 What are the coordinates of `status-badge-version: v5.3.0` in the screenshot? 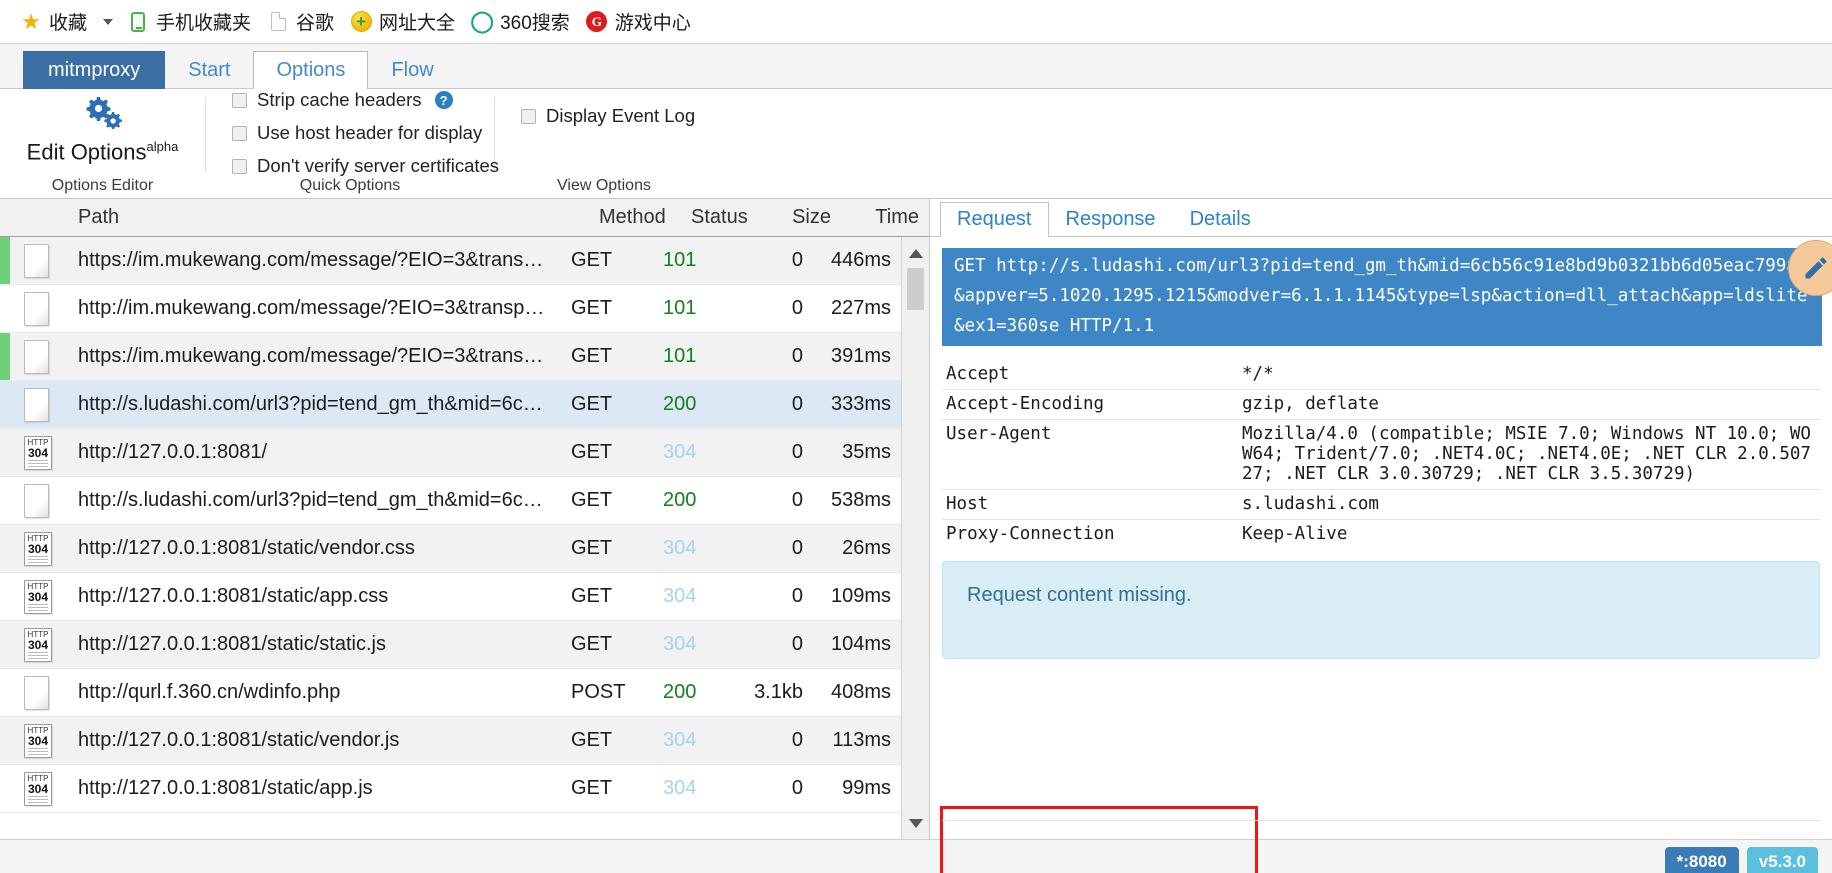 It's located at (1782, 859).